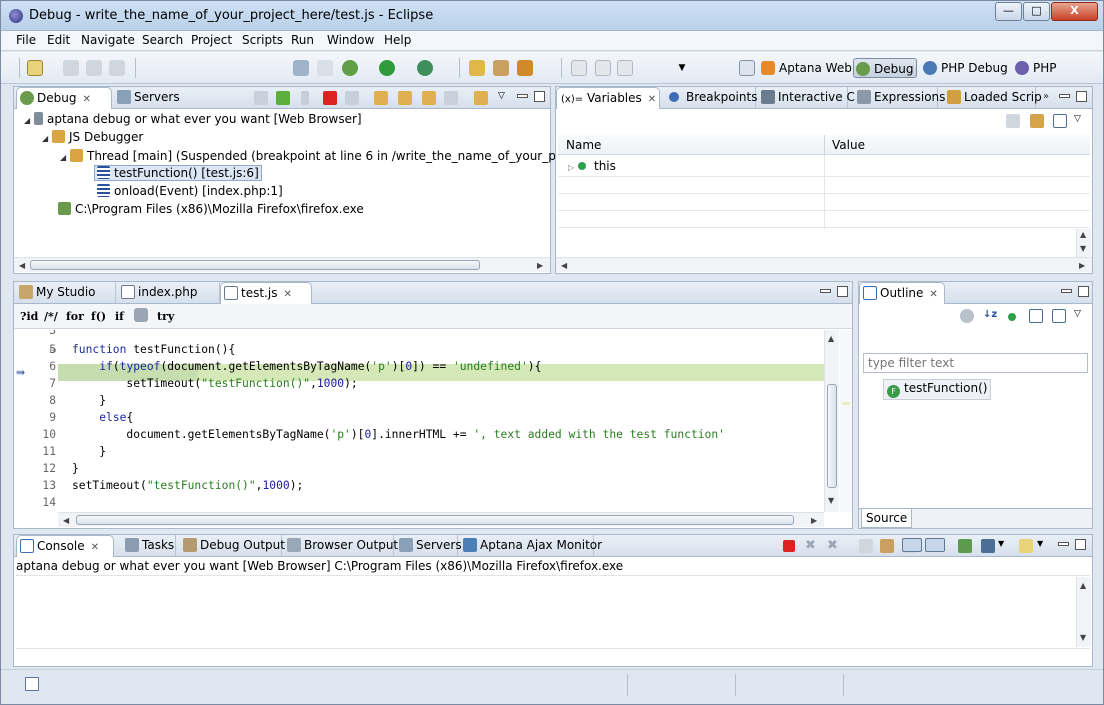  I want to click on collapse-all-icon, so click(1036, 316).